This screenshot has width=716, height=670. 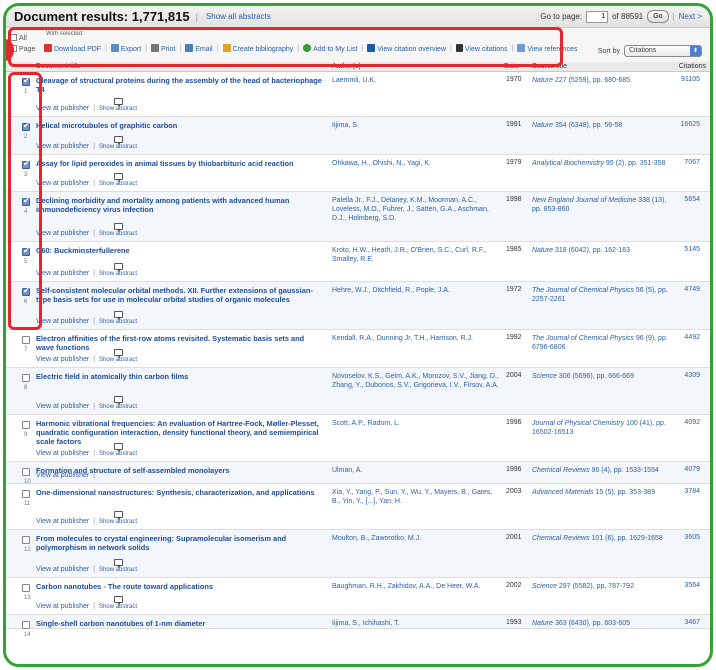 I want to click on goto-page-input, so click(x=597, y=16).